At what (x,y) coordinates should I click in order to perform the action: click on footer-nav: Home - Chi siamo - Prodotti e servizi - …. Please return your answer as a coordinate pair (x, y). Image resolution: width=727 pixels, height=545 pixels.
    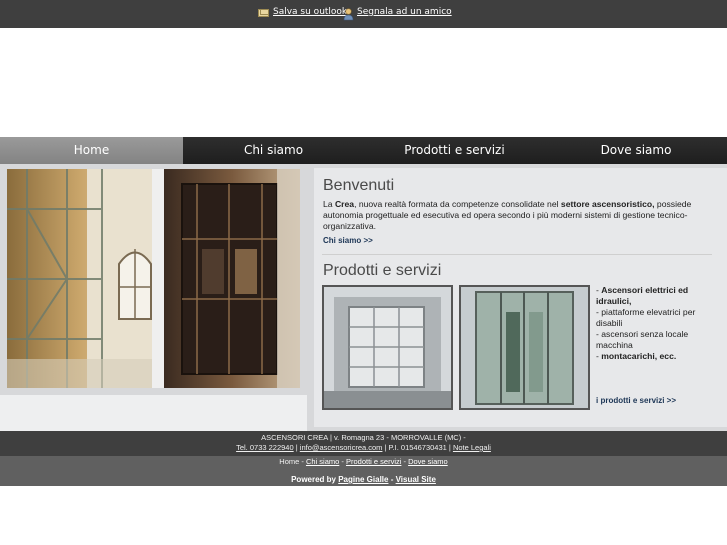
    Looking at the image, I should click on (363, 461).